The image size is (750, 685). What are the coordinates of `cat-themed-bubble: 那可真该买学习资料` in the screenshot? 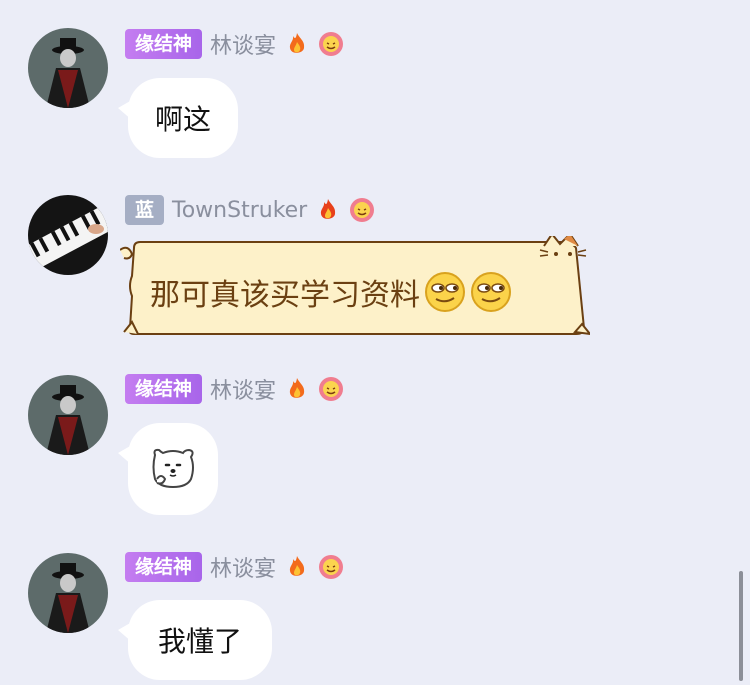 It's located at (355, 288).